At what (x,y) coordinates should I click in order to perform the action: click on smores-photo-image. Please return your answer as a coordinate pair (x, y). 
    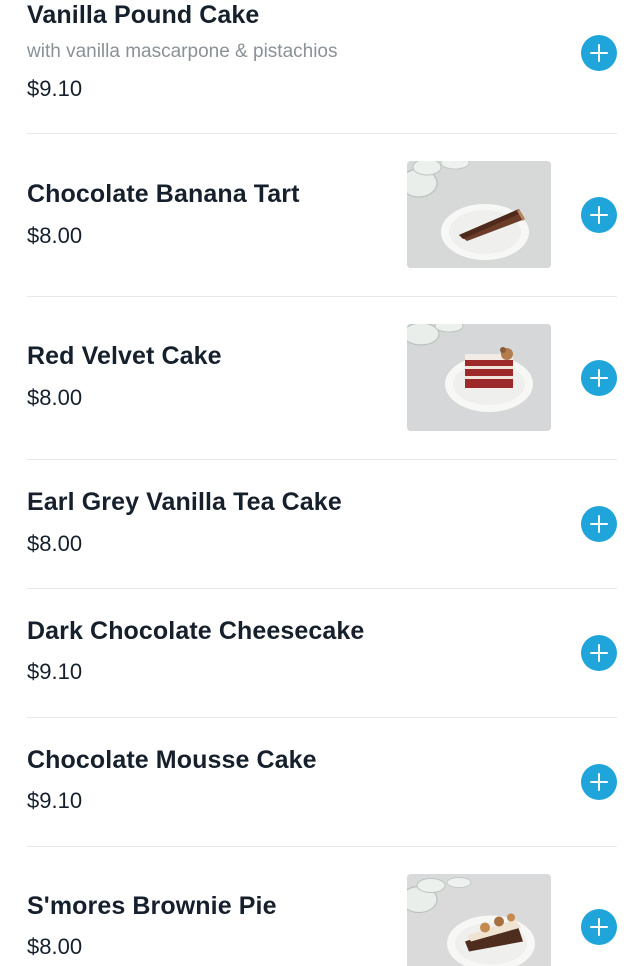
    Looking at the image, I should click on (479, 921).